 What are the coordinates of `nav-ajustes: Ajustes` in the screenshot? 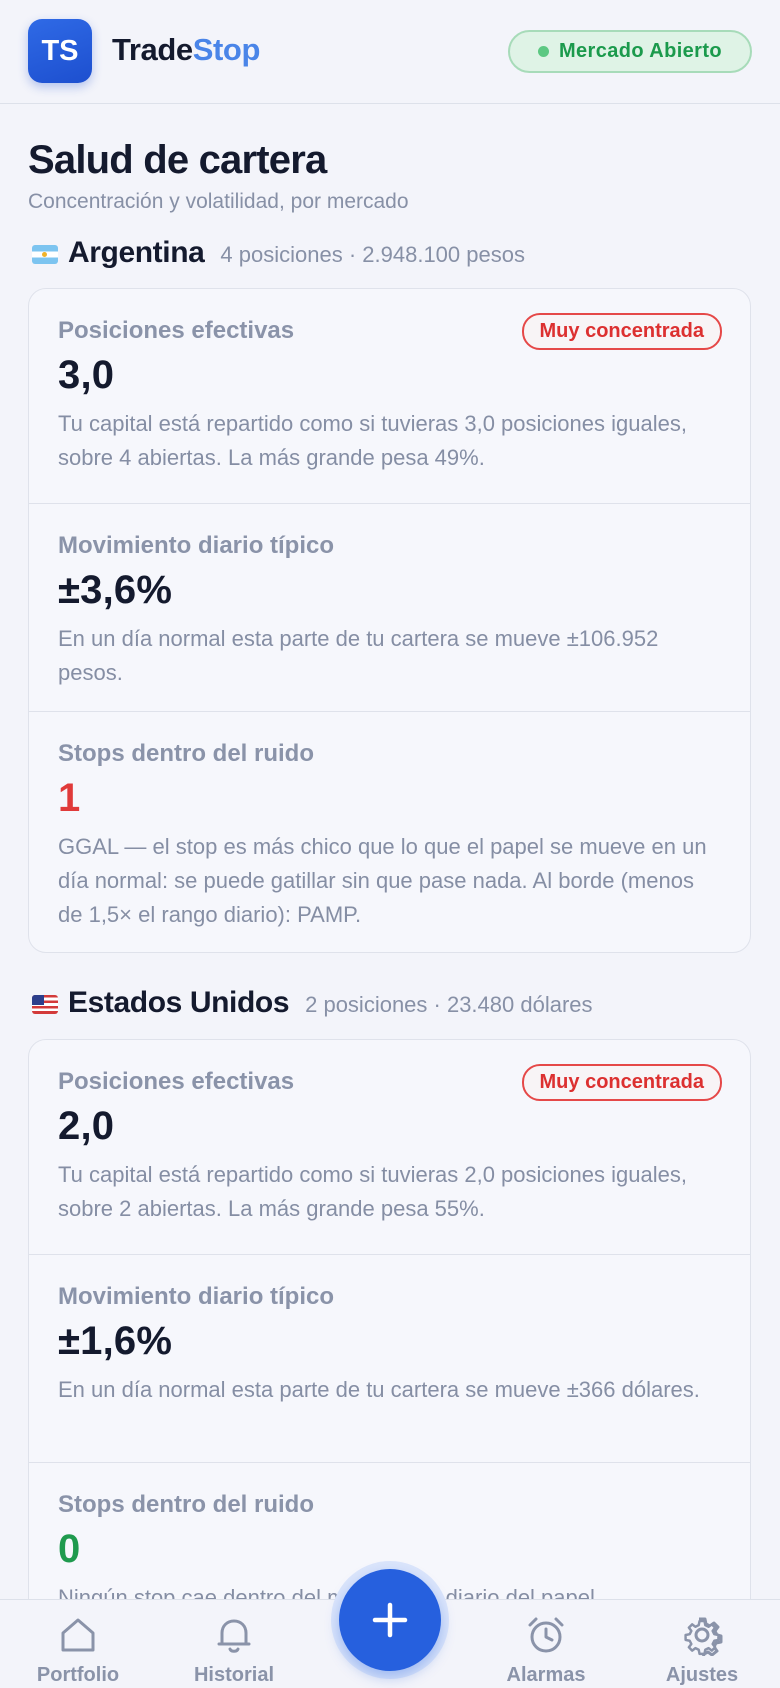 It's located at (702, 1650).